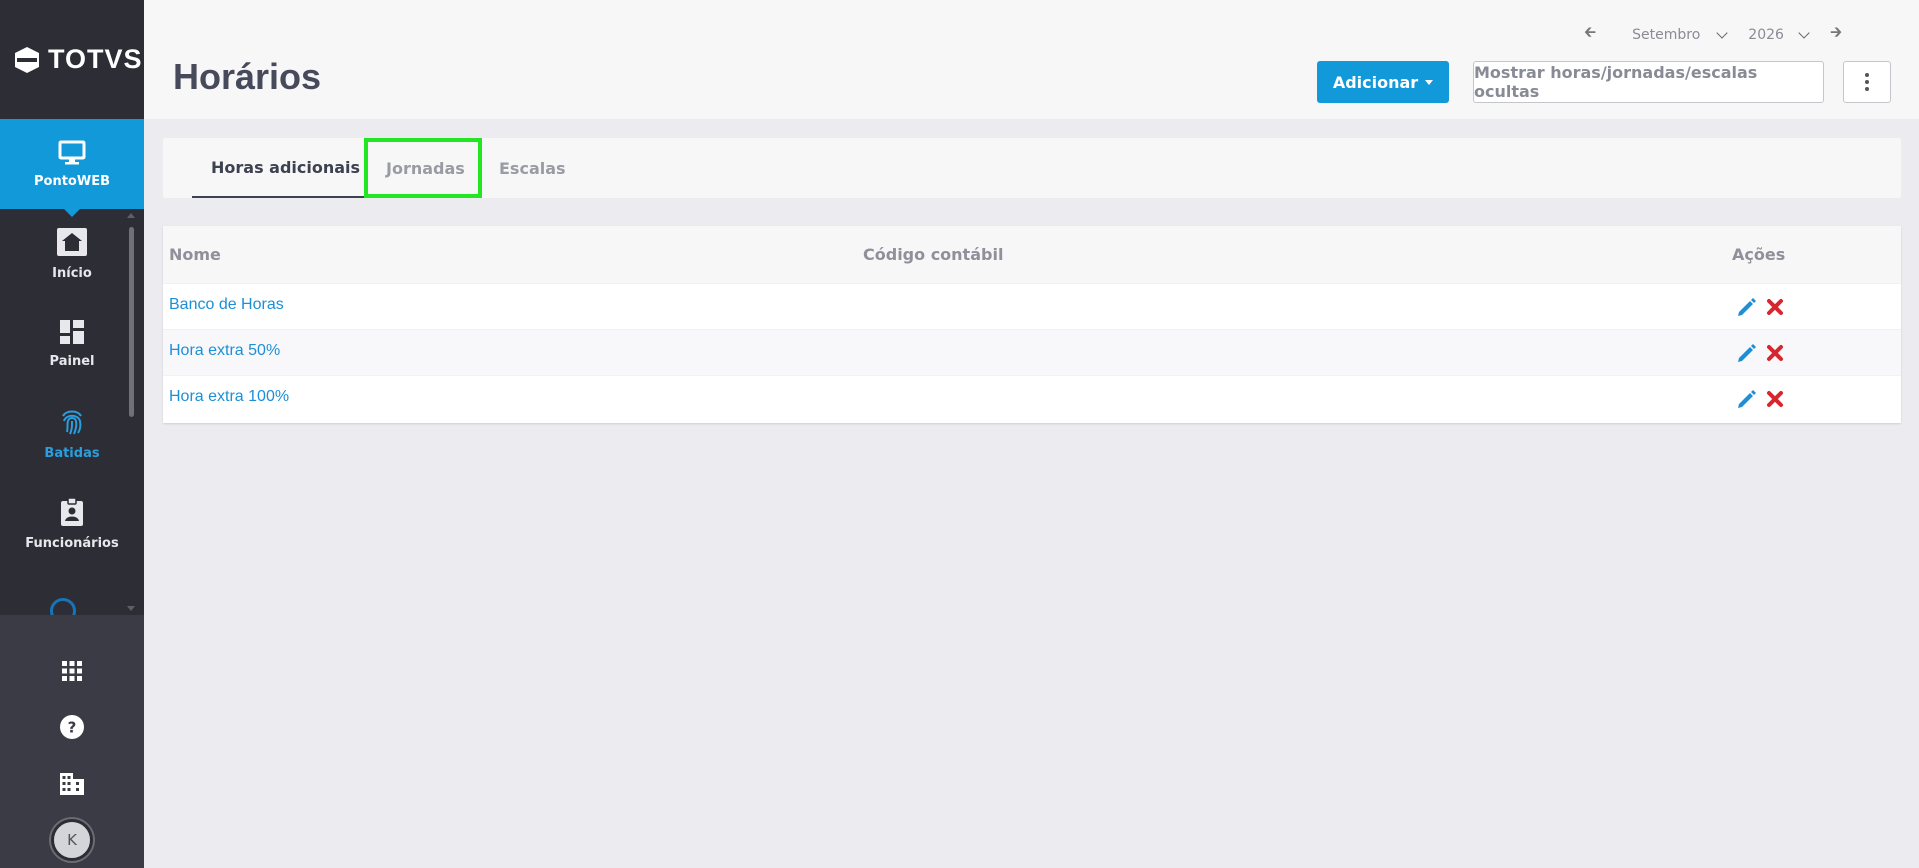  What do you see at coordinates (1759, 254) in the screenshot?
I see `column-header-acoes: Ações` at bounding box center [1759, 254].